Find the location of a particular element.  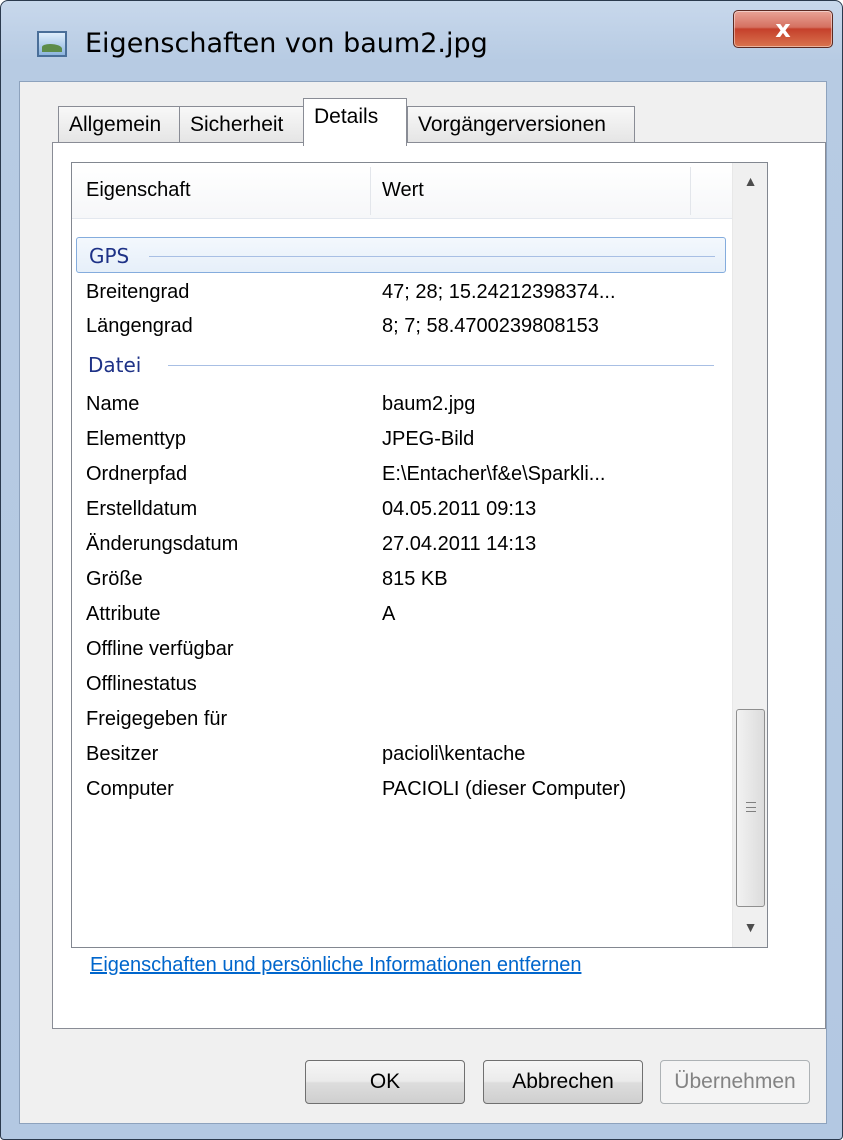

property-name: Computer is located at coordinates (130, 789).